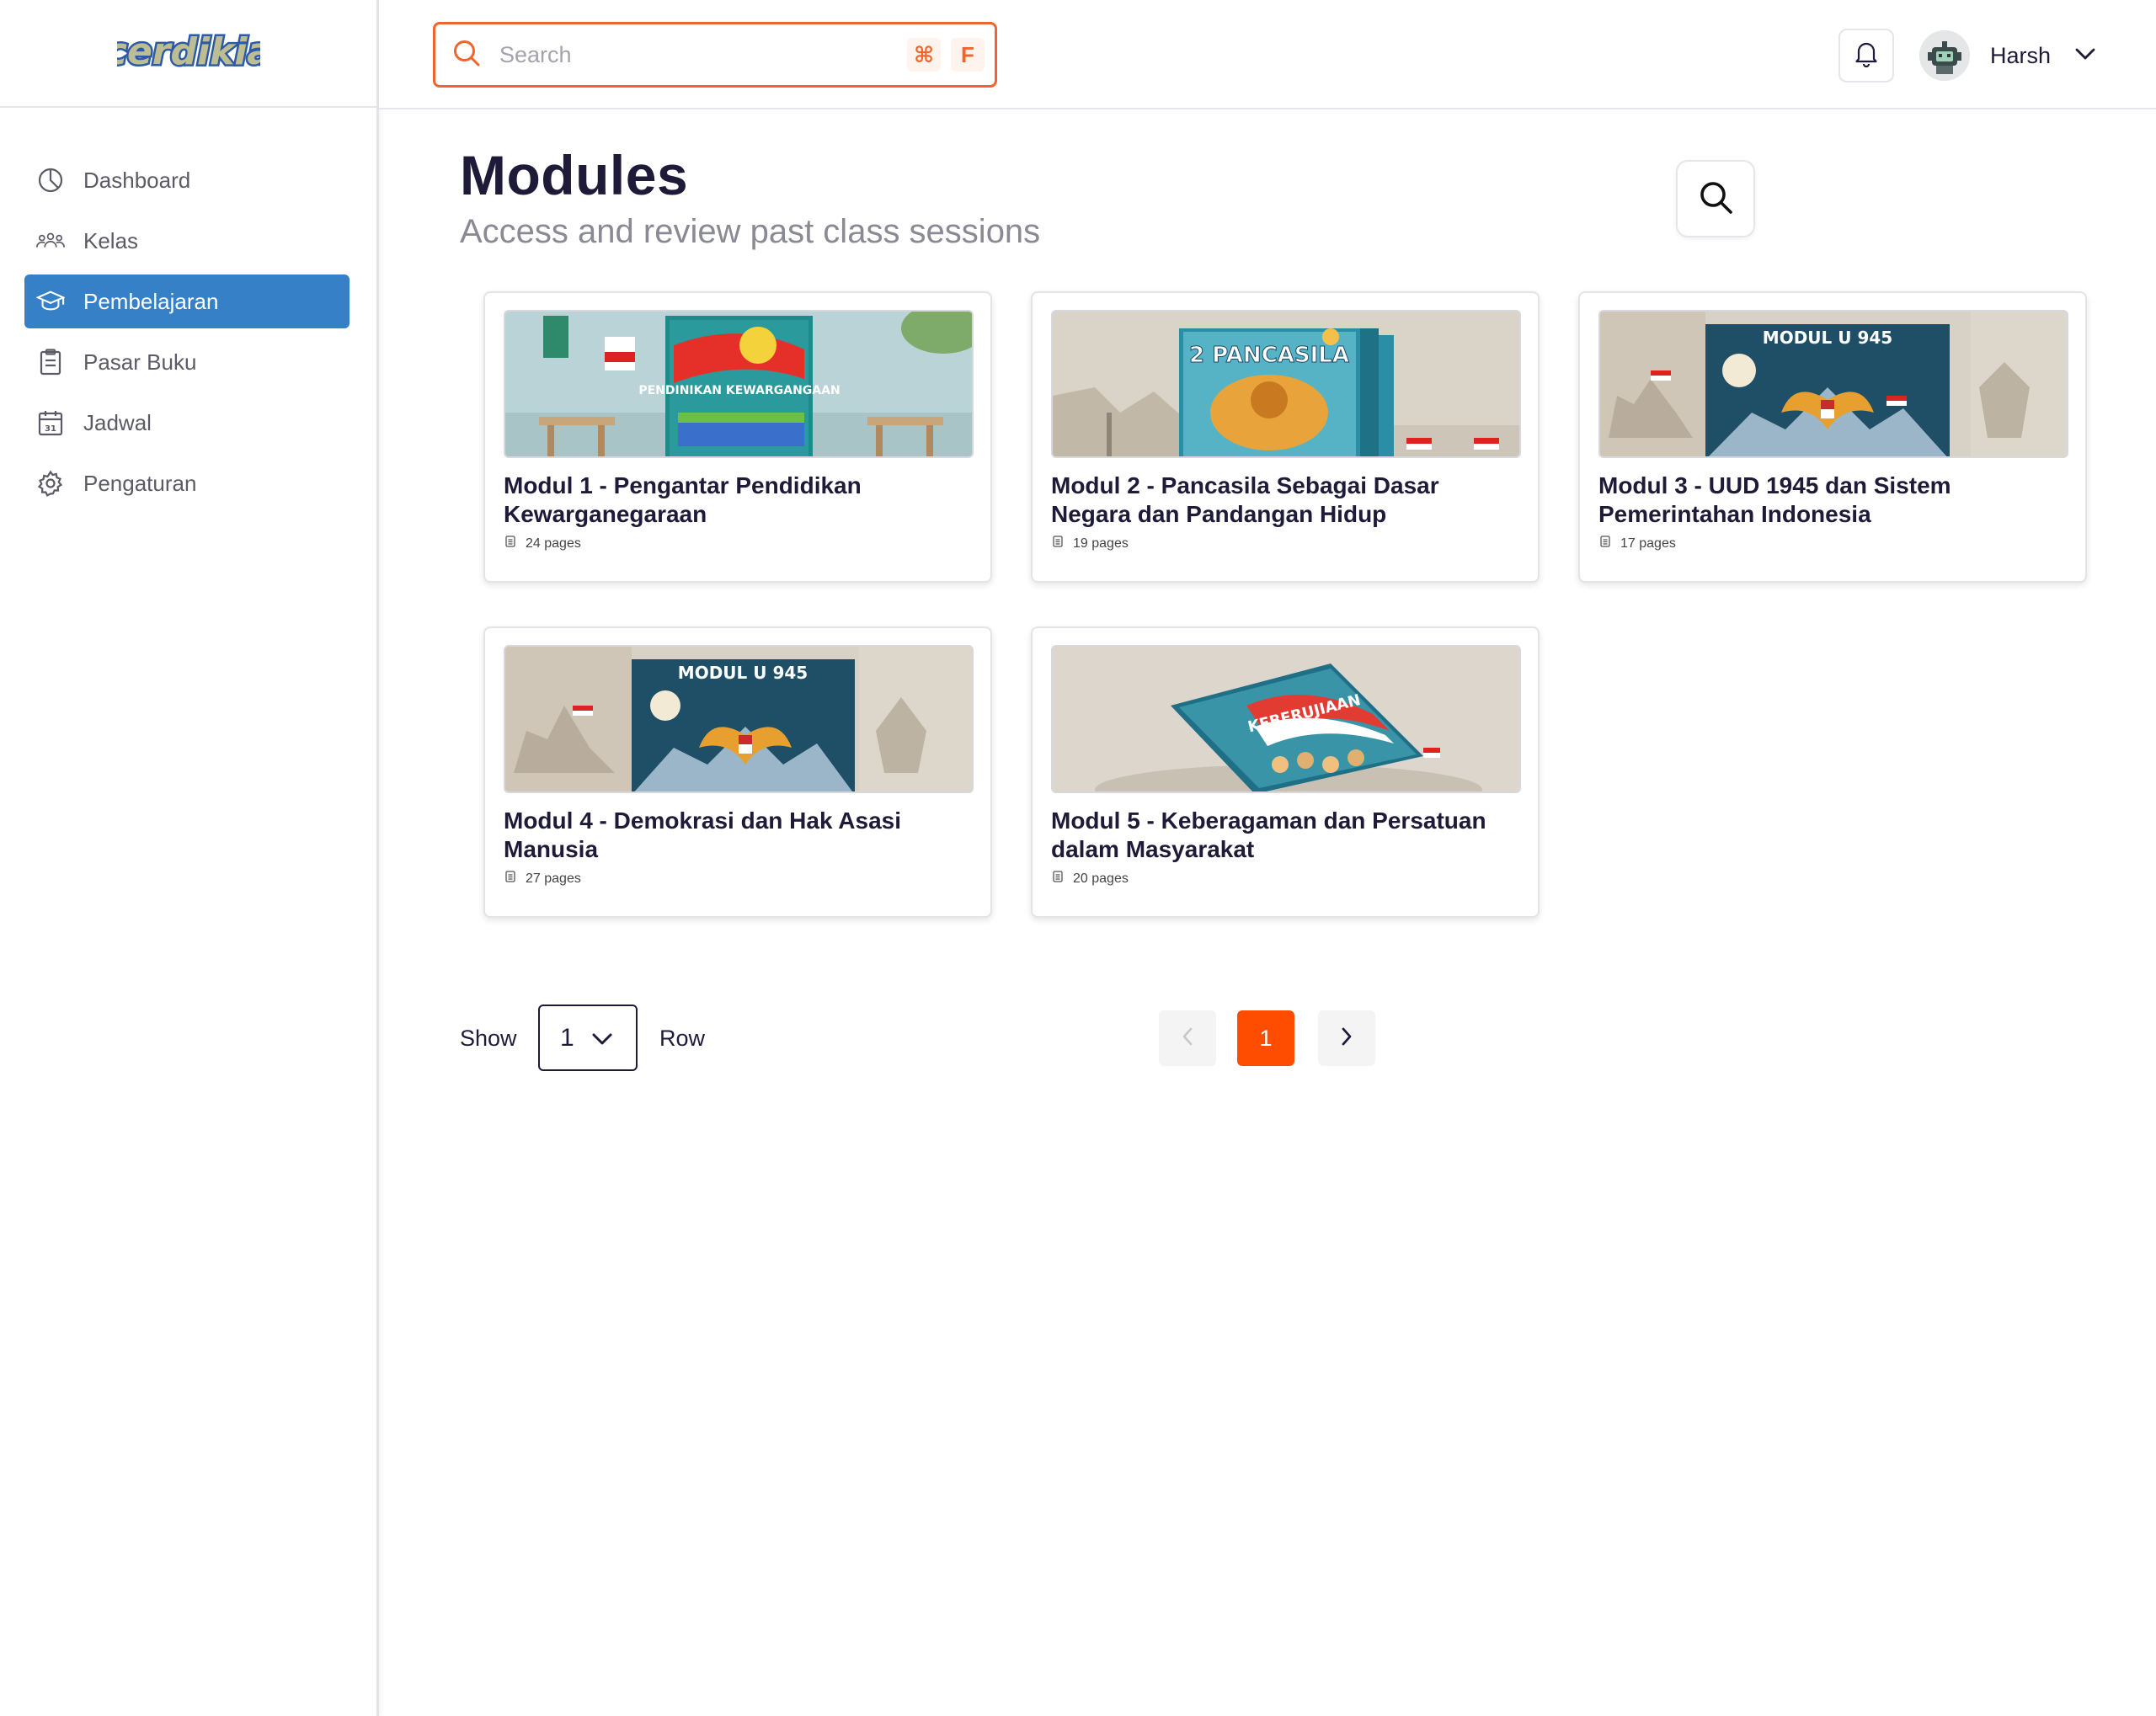 The width and height of the screenshot is (2156, 1716). What do you see at coordinates (117, 422) in the screenshot?
I see `sidebar-item-label: Jadwal` at bounding box center [117, 422].